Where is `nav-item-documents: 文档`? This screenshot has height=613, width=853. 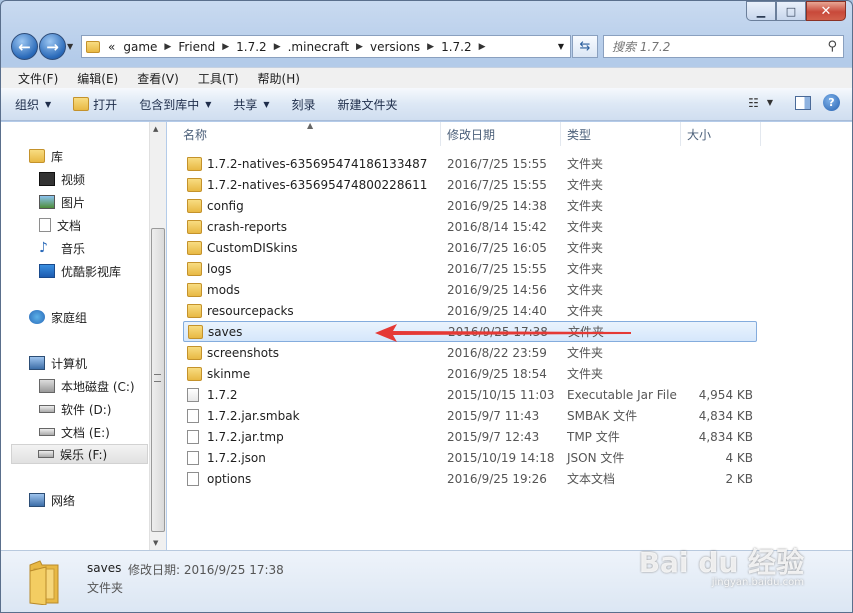
nav-item-documents: 文档 is located at coordinates (60, 225).